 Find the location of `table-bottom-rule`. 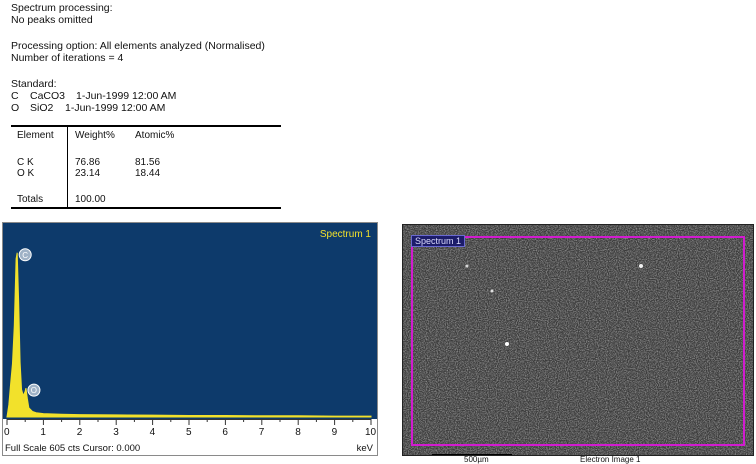

table-bottom-rule is located at coordinates (146, 208).